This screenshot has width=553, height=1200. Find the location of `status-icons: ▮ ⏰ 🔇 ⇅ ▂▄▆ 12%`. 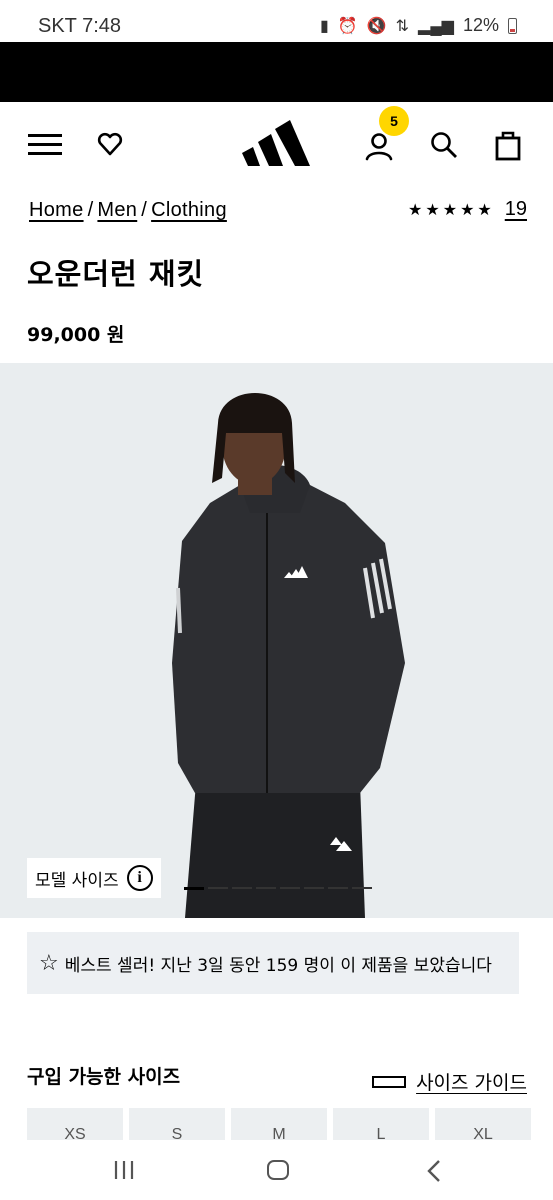

status-icons: ▮ ⏰ 🔇 ⇅ ▂▄▆ 12% is located at coordinates (418, 25).